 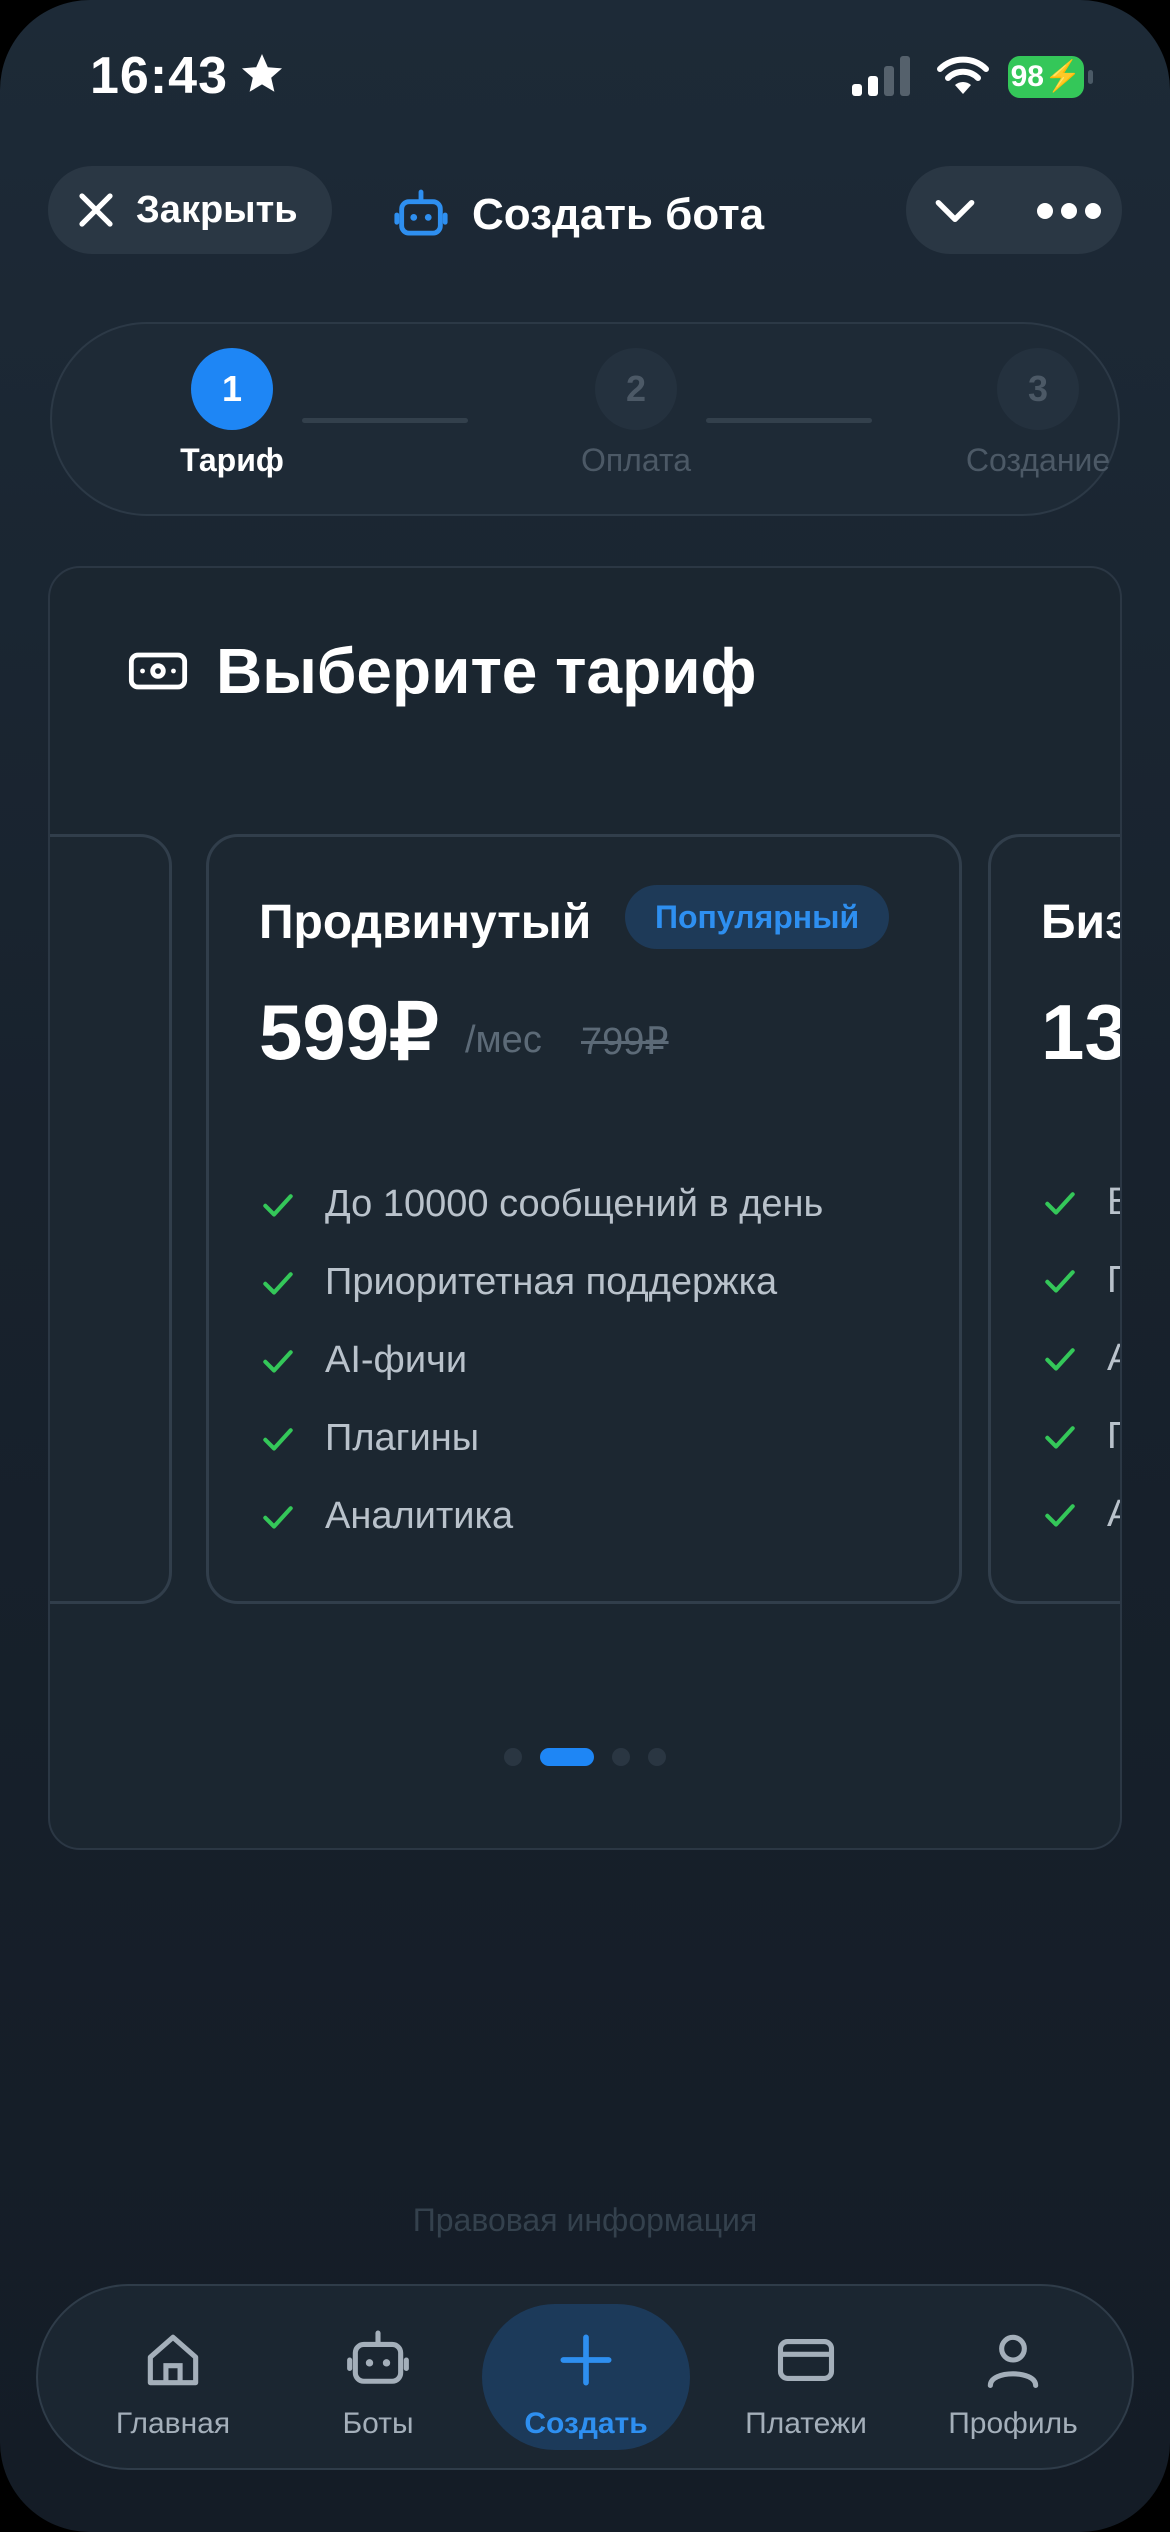 I want to click on tab-bots: Боты, so click(x=378, y=2379).